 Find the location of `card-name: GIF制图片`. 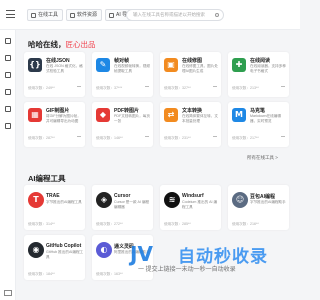

card-name: GIF制图片 is located at coordinates (58, 111).